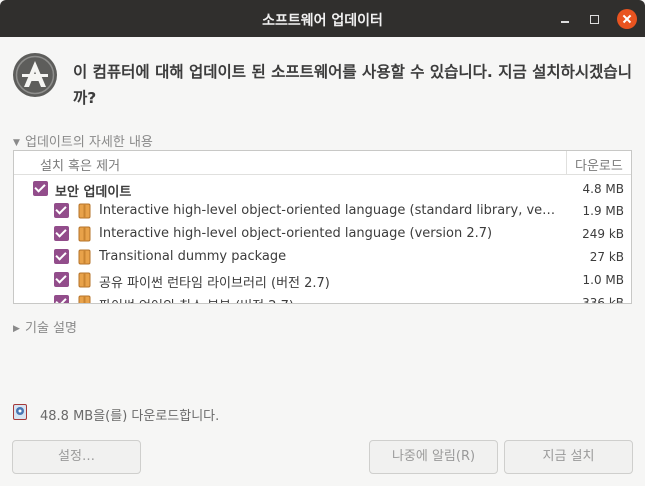 This screenshot has height=486, width=645. What do you see at coordinates (627, 19) in the screenshot?
I see `close-button` at bounding box center [627, 19].